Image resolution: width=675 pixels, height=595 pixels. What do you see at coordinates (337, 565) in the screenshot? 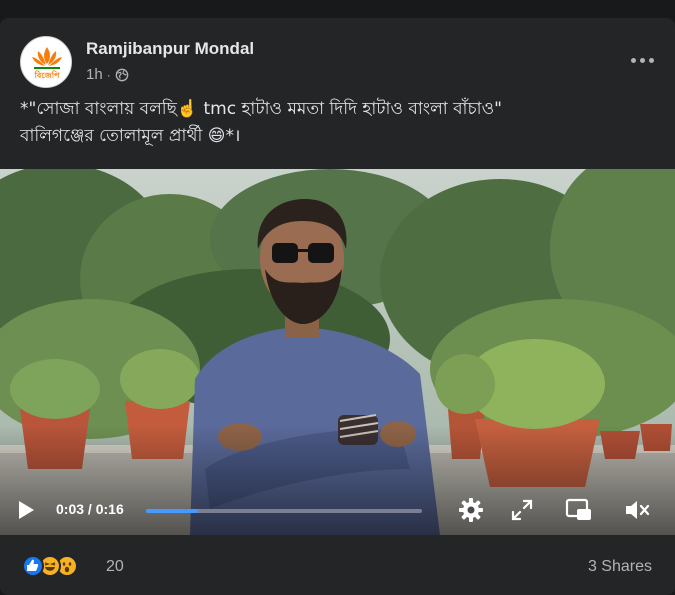
I see `post-footer: 20 3 Shares` at bounding box center [337, 565].